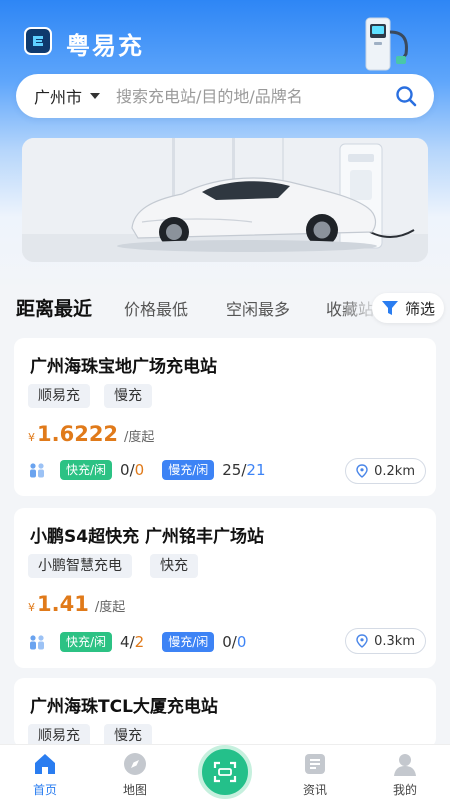 The height and width of the screenshot is (800, 450). What do you see at coordinates (147, 537) in the screenshot?
I see `station-name: 小鹏S4超快充 广州铭丰广场站` at bounding box center [147, 537].